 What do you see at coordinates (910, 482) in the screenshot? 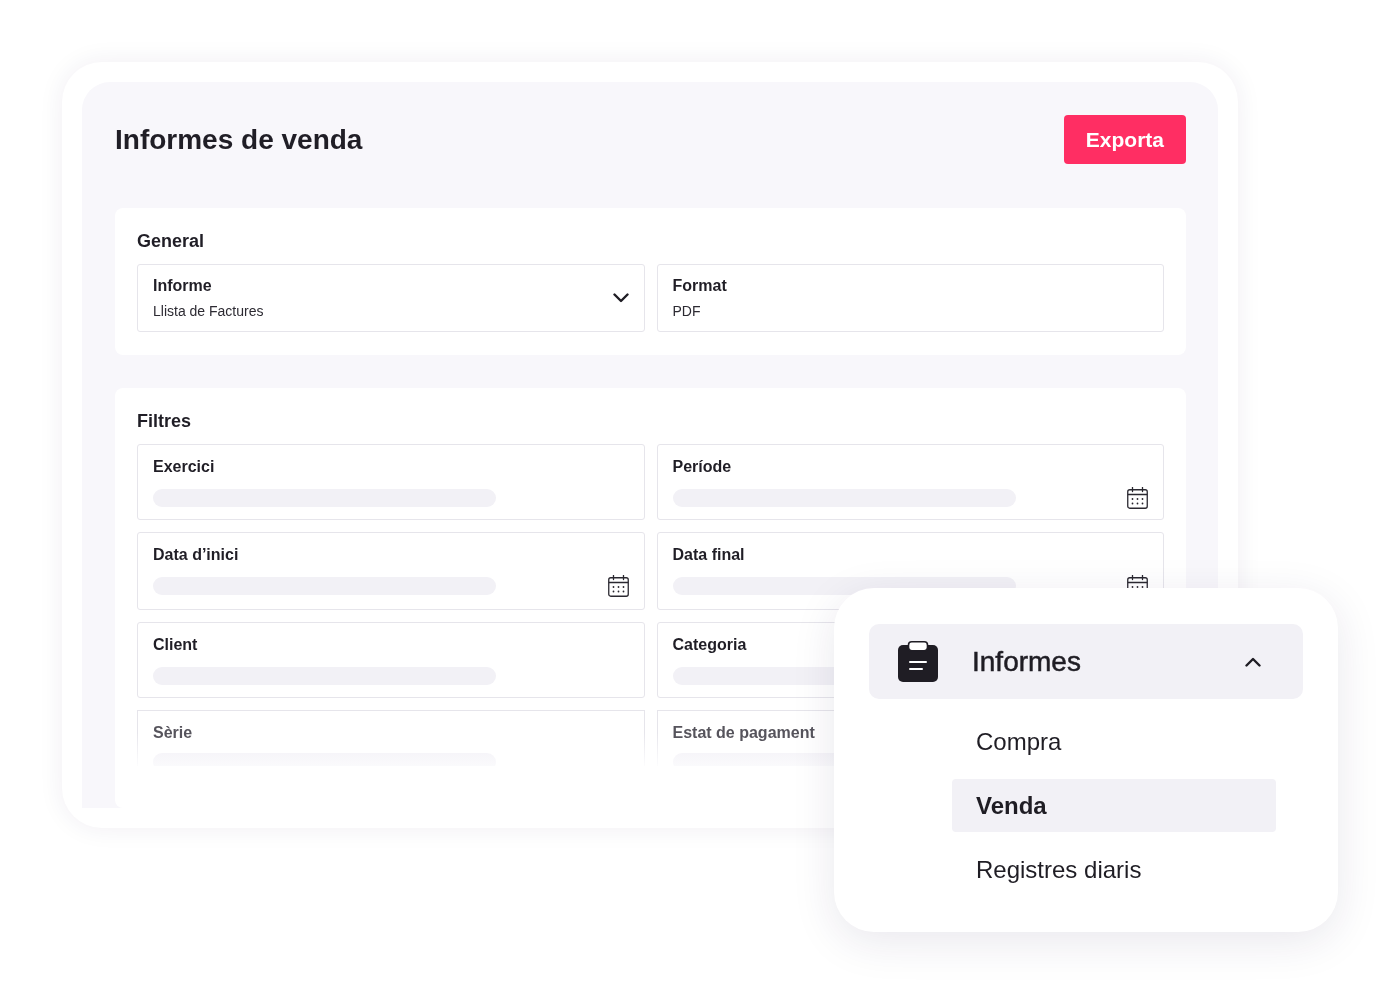
I see `date-field: Període` at bounding box center [910, 482].